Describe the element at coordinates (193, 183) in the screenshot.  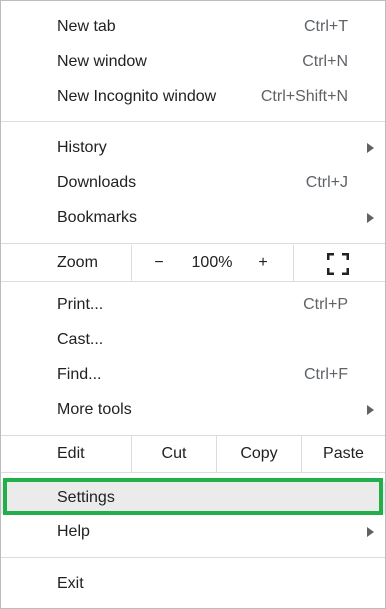
I see `menu-item-downloads: Downloads Ctrl+J` at that location.